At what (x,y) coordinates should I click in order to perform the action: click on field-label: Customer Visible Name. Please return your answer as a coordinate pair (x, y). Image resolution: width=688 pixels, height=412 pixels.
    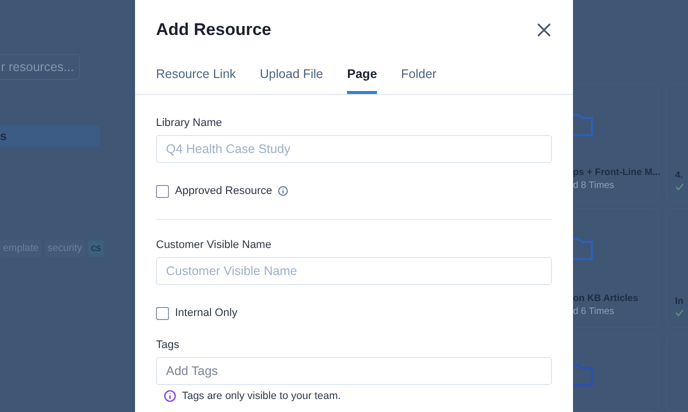
    Looking at the image, I should click on (214, 245).